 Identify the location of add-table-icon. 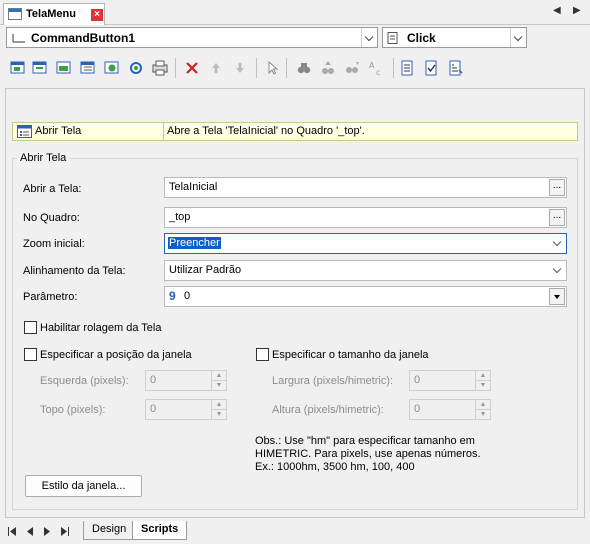
(88, 68).